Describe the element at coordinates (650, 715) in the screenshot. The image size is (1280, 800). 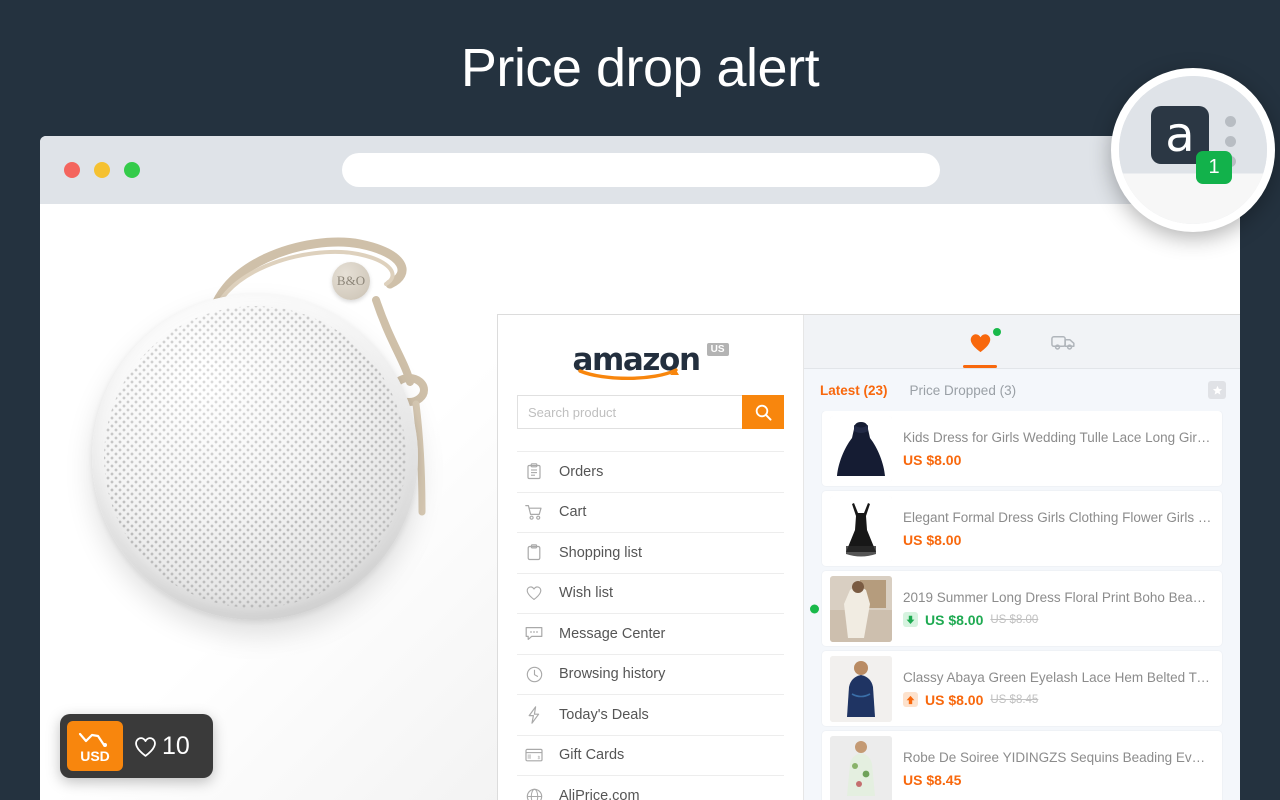
I see `sidebar-item-todays-deals: Today's Deals` at that location.